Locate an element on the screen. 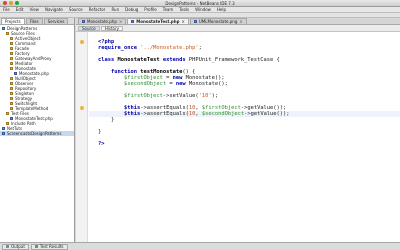 The image size is (400, 250). file-tab-label: Monostate.php is located at coordinates (102, 21).